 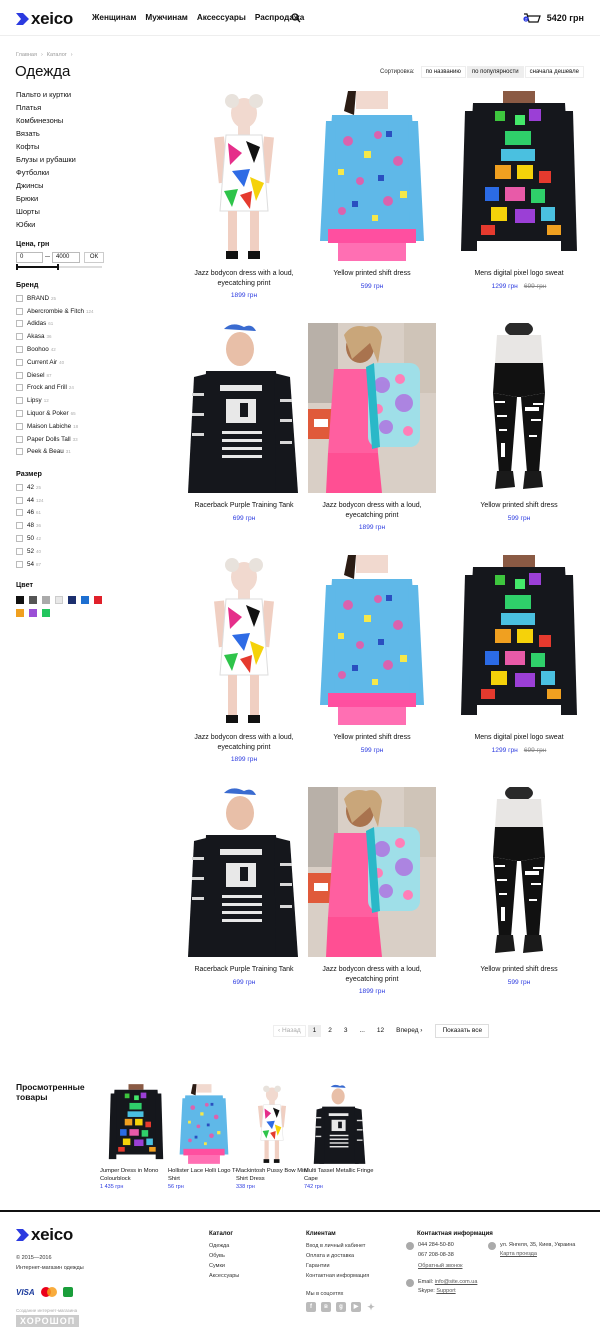 I want to click on category-link: Пальто и куртки, so click(x=46, y=94).